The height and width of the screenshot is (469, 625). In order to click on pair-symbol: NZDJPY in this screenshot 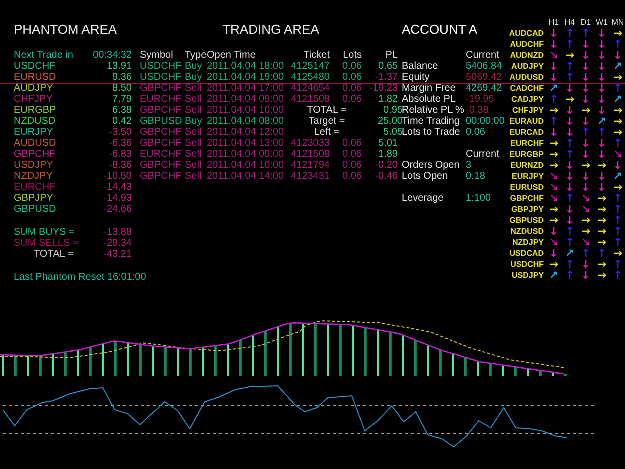, I will do `click(34, 176)`.